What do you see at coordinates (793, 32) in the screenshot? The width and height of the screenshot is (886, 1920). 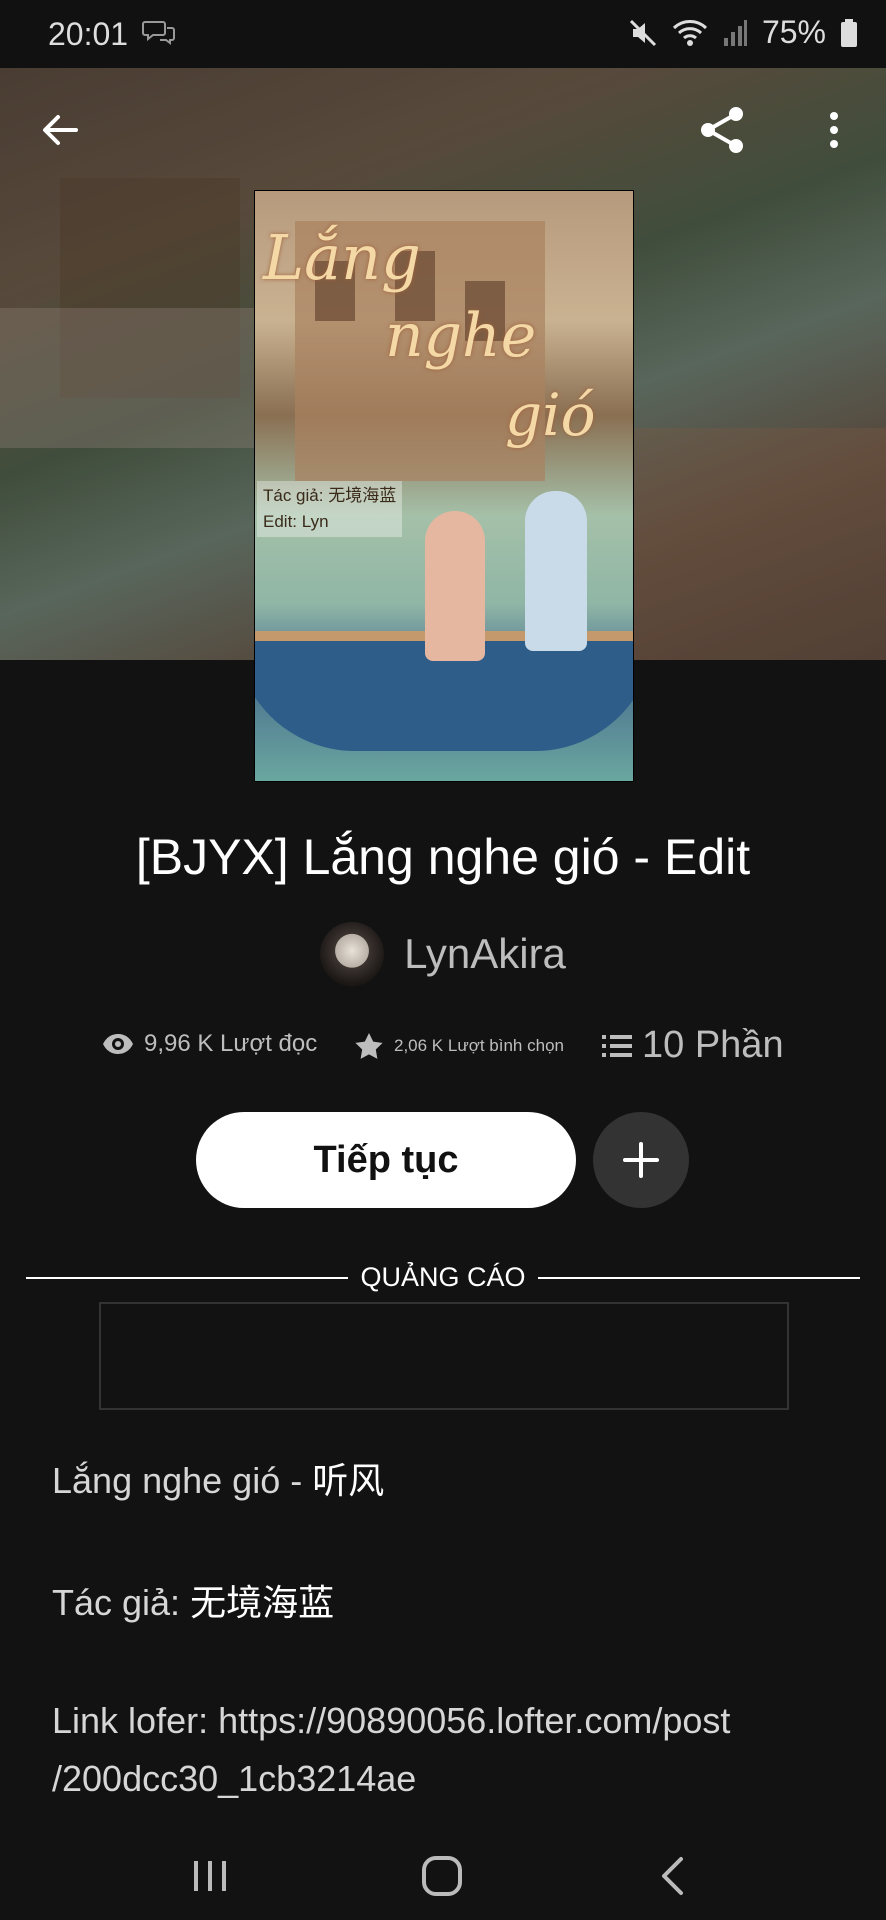 I see `battery-percent: 75%` at bounding box center [793, 32].